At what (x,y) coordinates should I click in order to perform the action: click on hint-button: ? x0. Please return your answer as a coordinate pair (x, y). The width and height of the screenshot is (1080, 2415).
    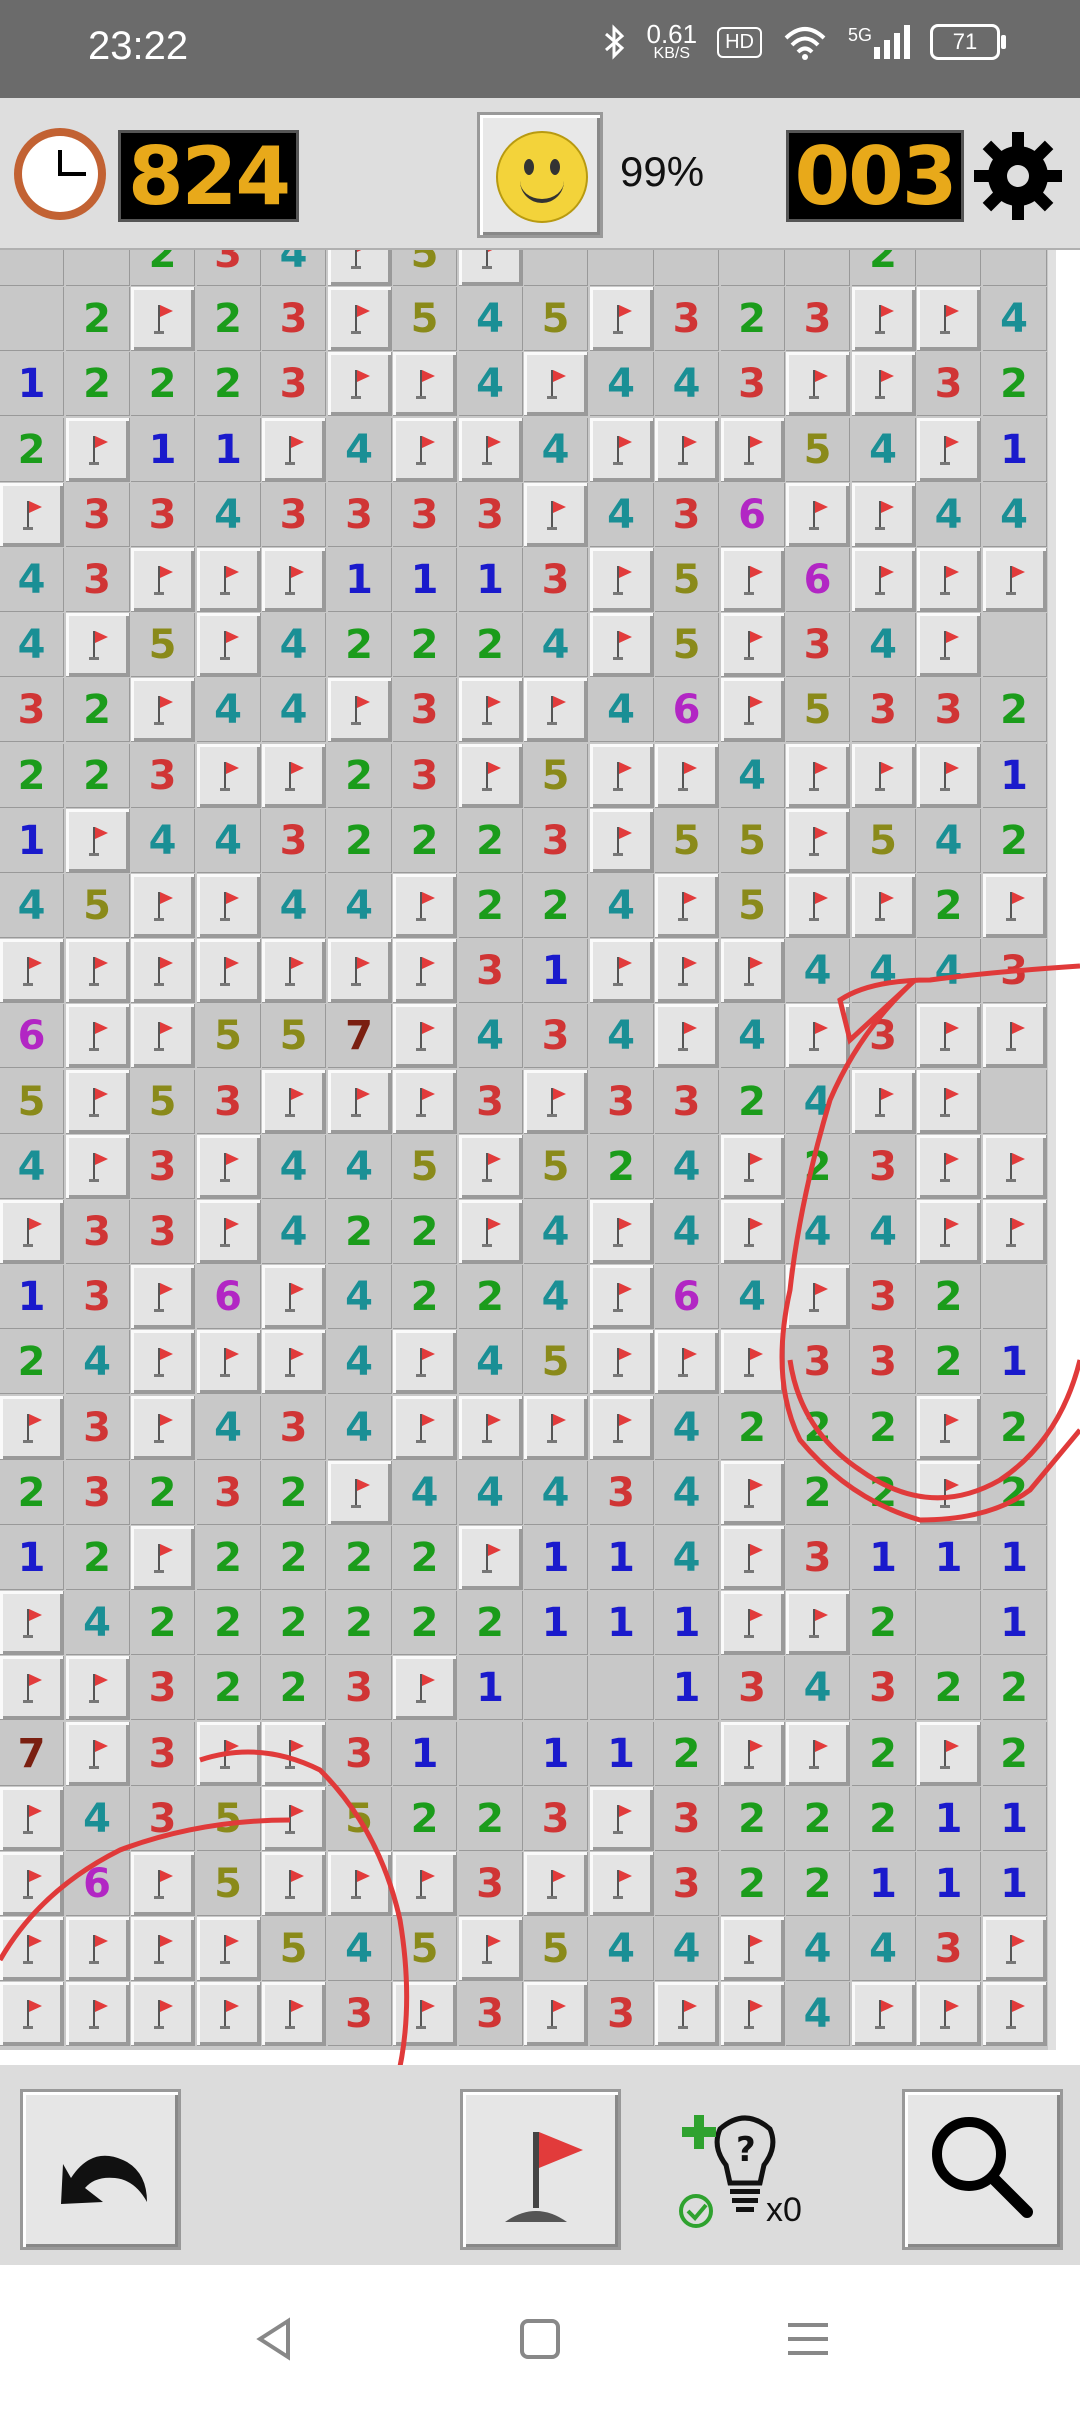
    Looking at the image, I should click on (745, 2171).